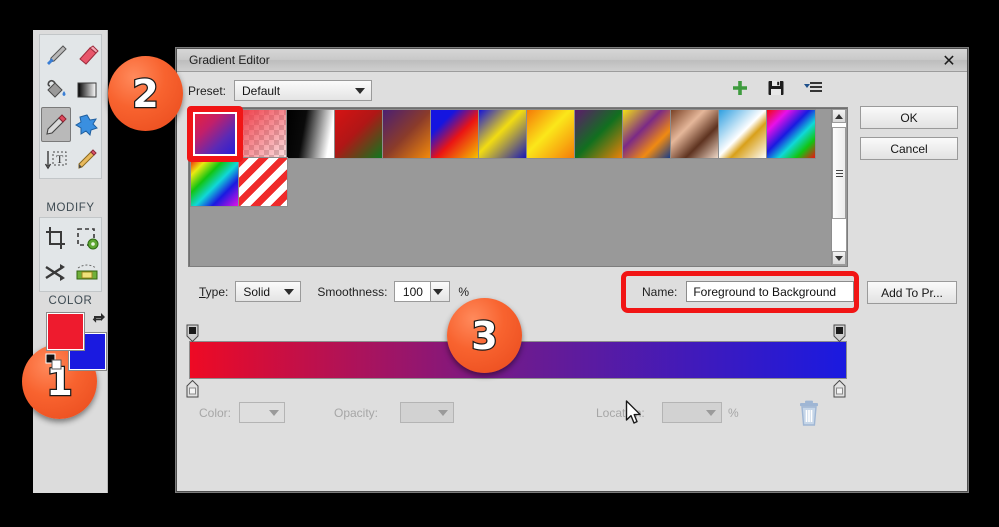 The height and width of the screenshot is (527, 999). Describe the element at coordinates (99, 319) in the screenshot. I see `swap-colors-icon` at that location.